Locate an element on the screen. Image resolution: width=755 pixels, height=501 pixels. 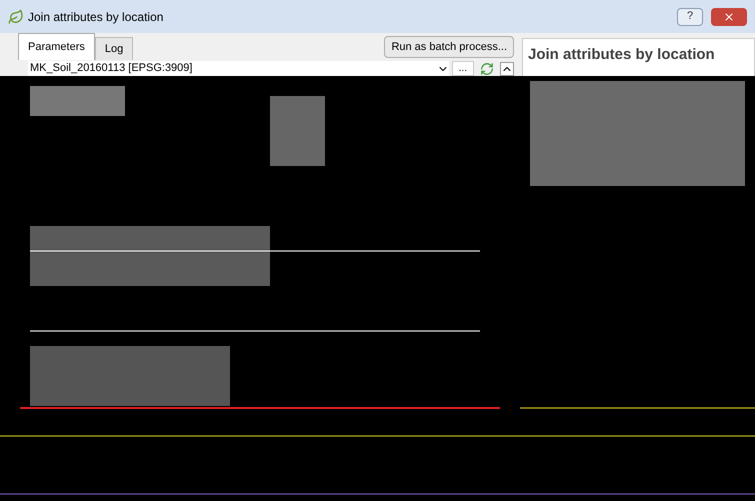
close-icon is located at coordinates (729, 16).